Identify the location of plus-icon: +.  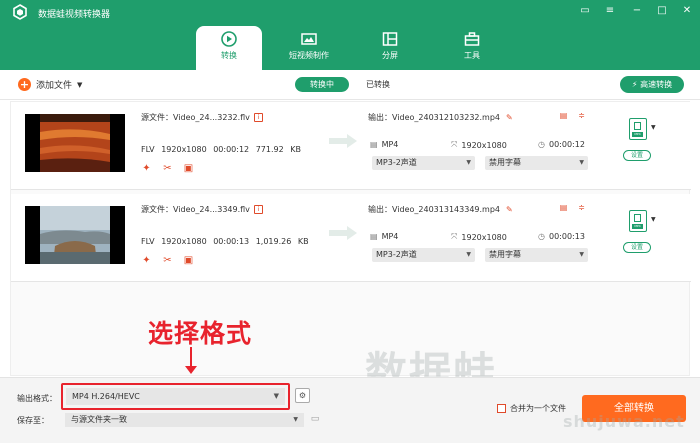
(24, 84).